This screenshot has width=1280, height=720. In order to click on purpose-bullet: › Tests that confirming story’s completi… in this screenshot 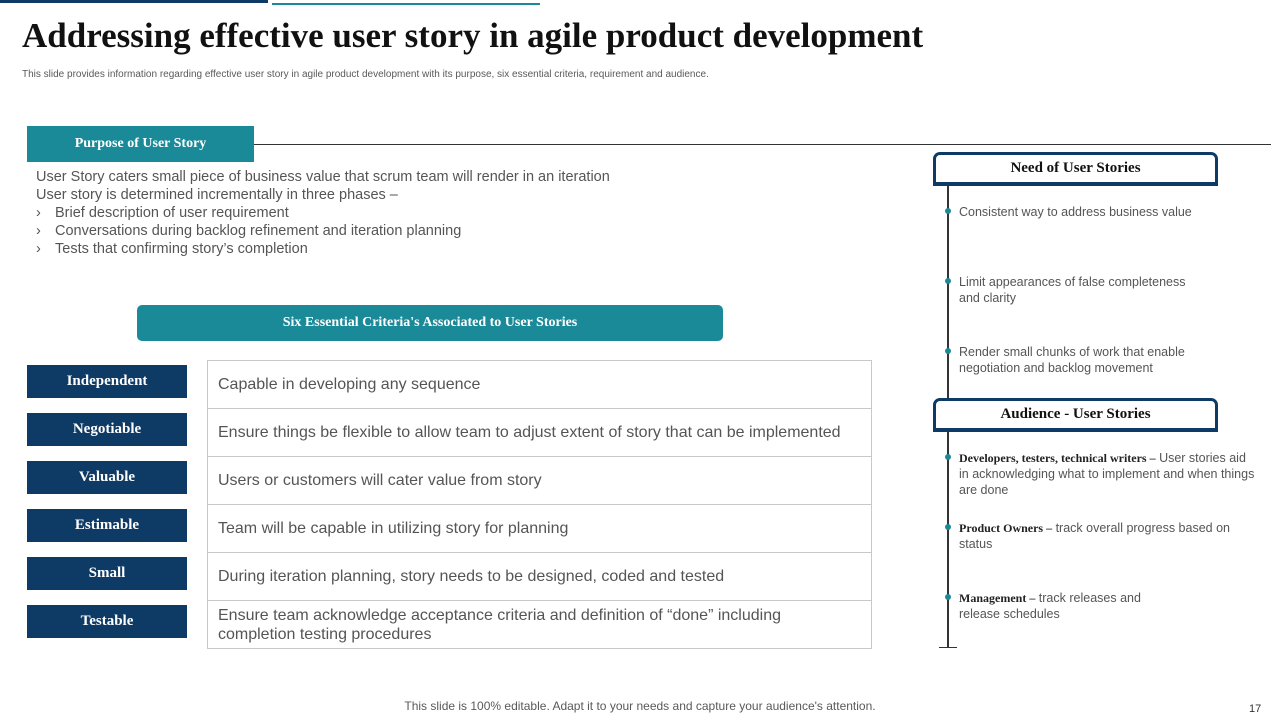, I will do `click(323, 249)`.